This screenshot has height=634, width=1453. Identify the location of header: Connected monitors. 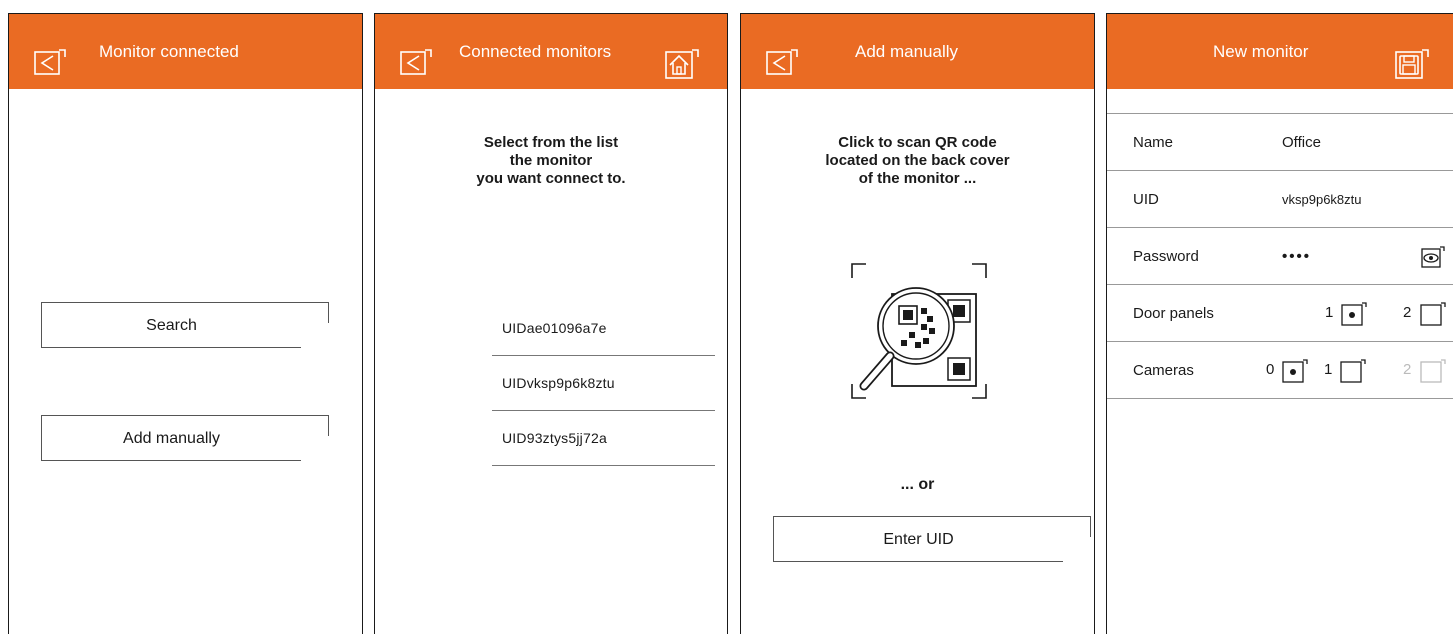
(551, 51).